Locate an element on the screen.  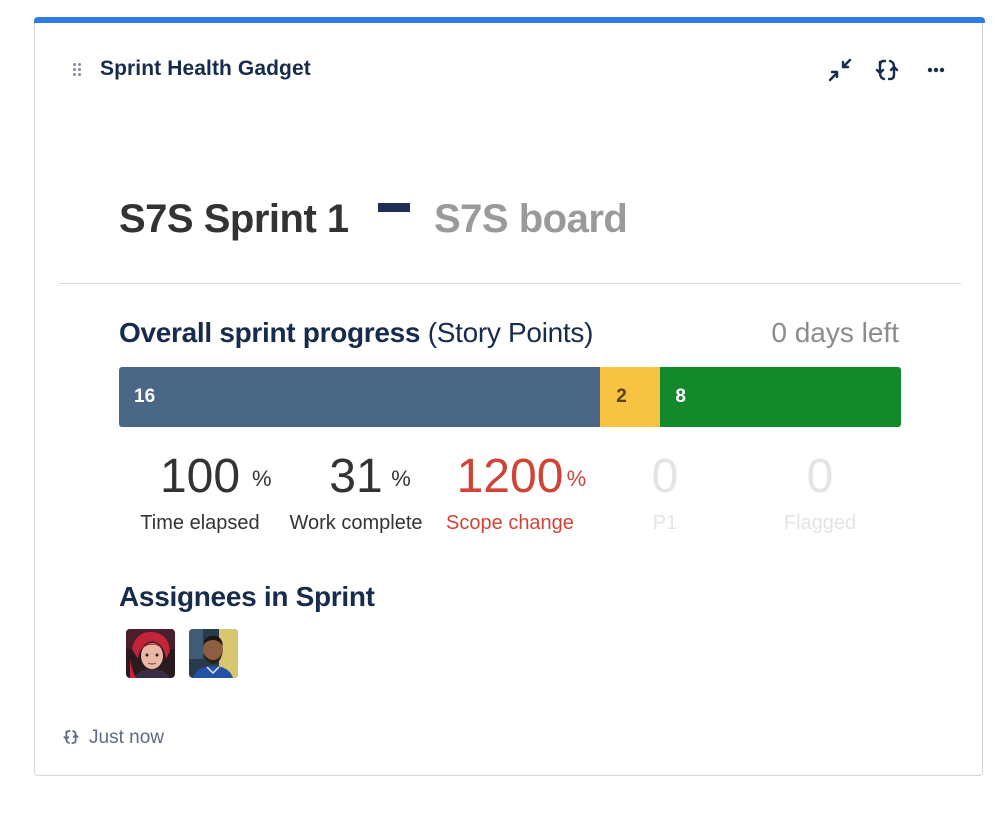
progress-title-text: Overall sprint progress is located at coordinates (270, 332).